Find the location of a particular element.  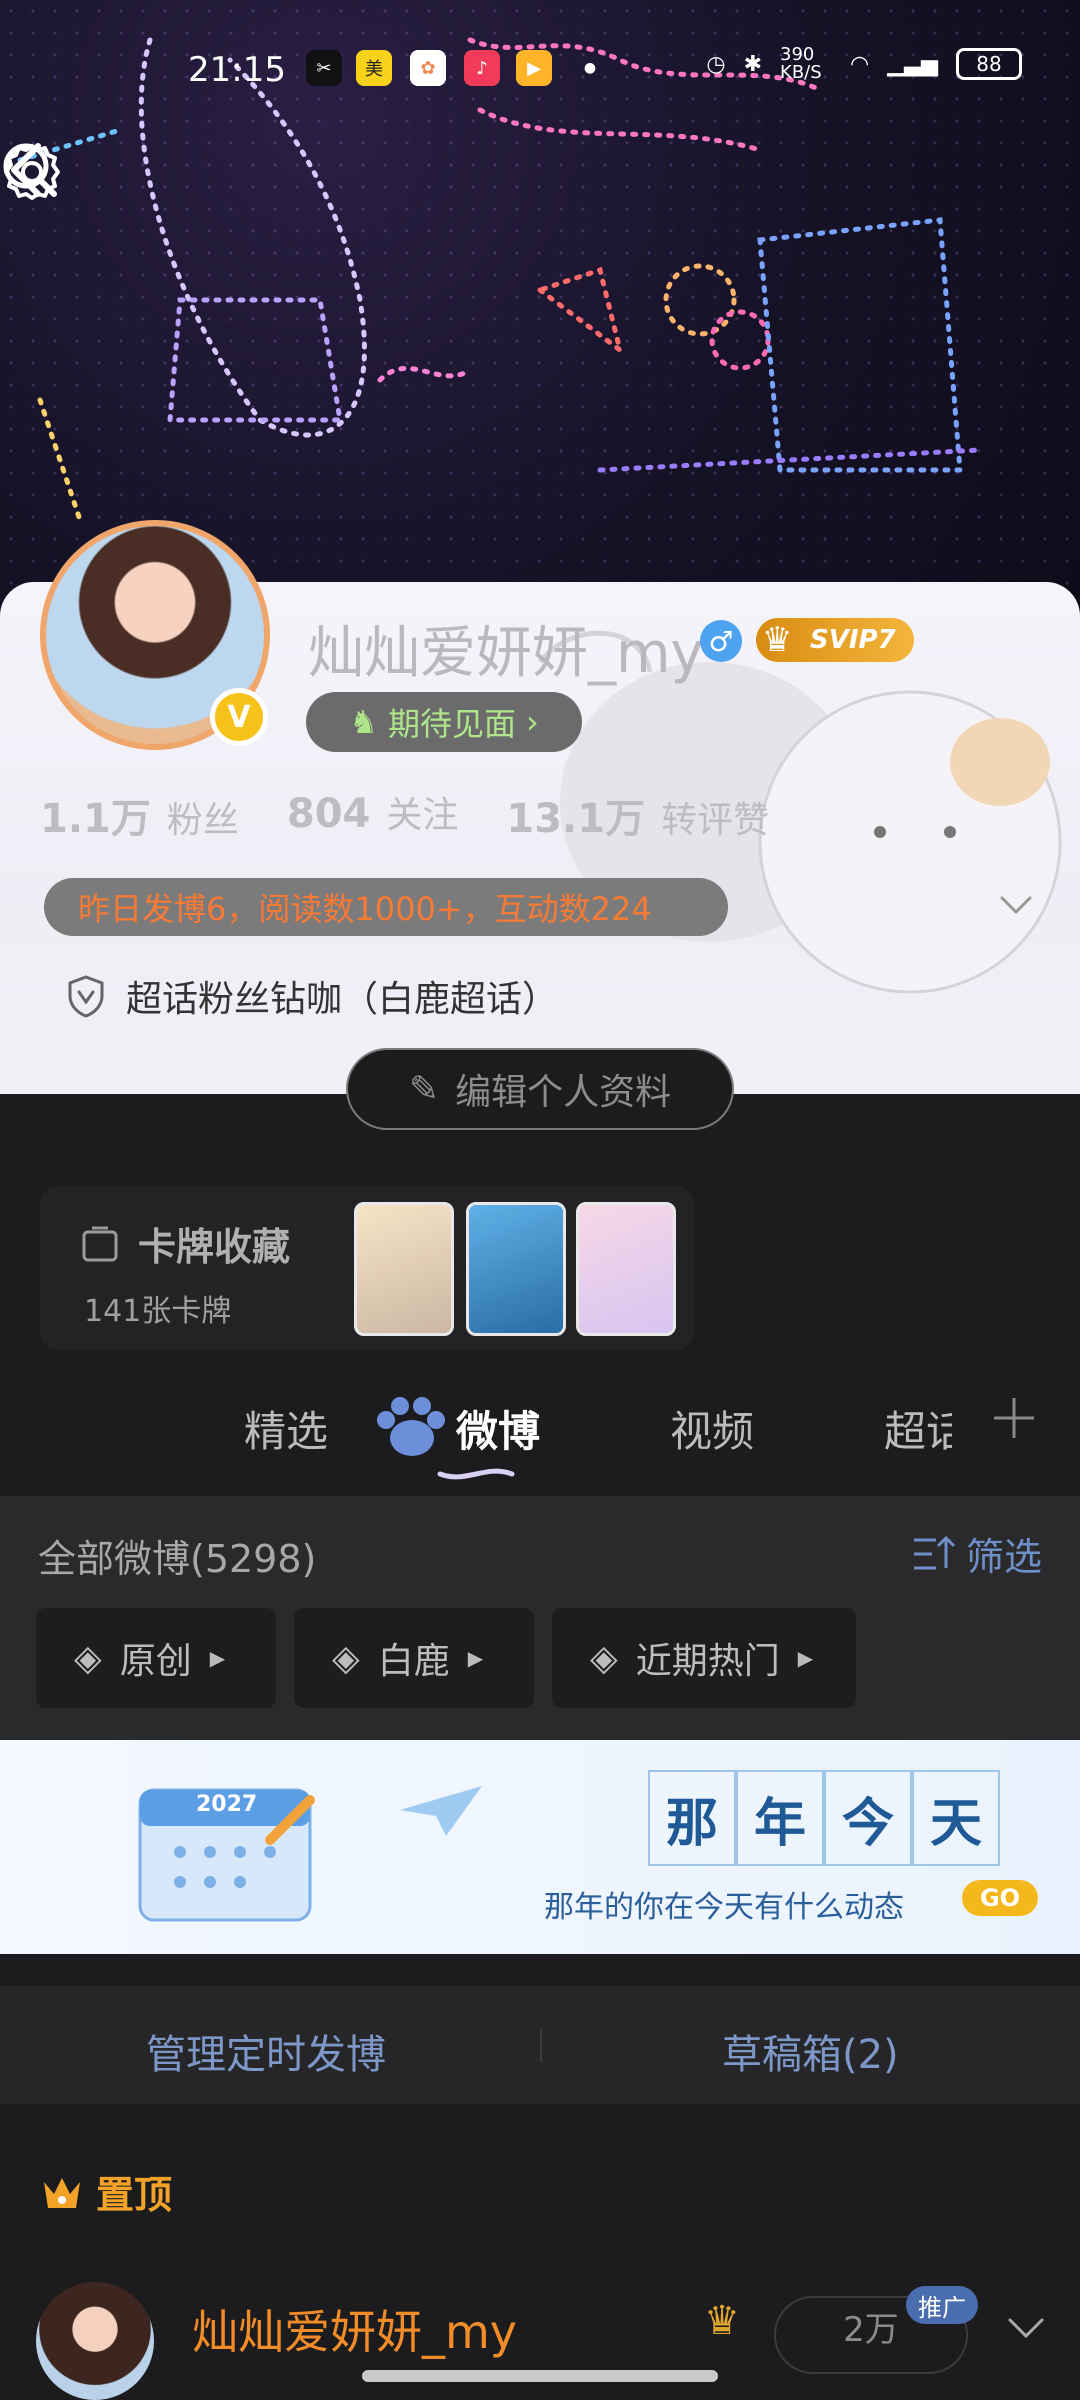

super-topic-label: 超话粉丝钻咖（白鹿超话） is located at coordinates (342, 999).